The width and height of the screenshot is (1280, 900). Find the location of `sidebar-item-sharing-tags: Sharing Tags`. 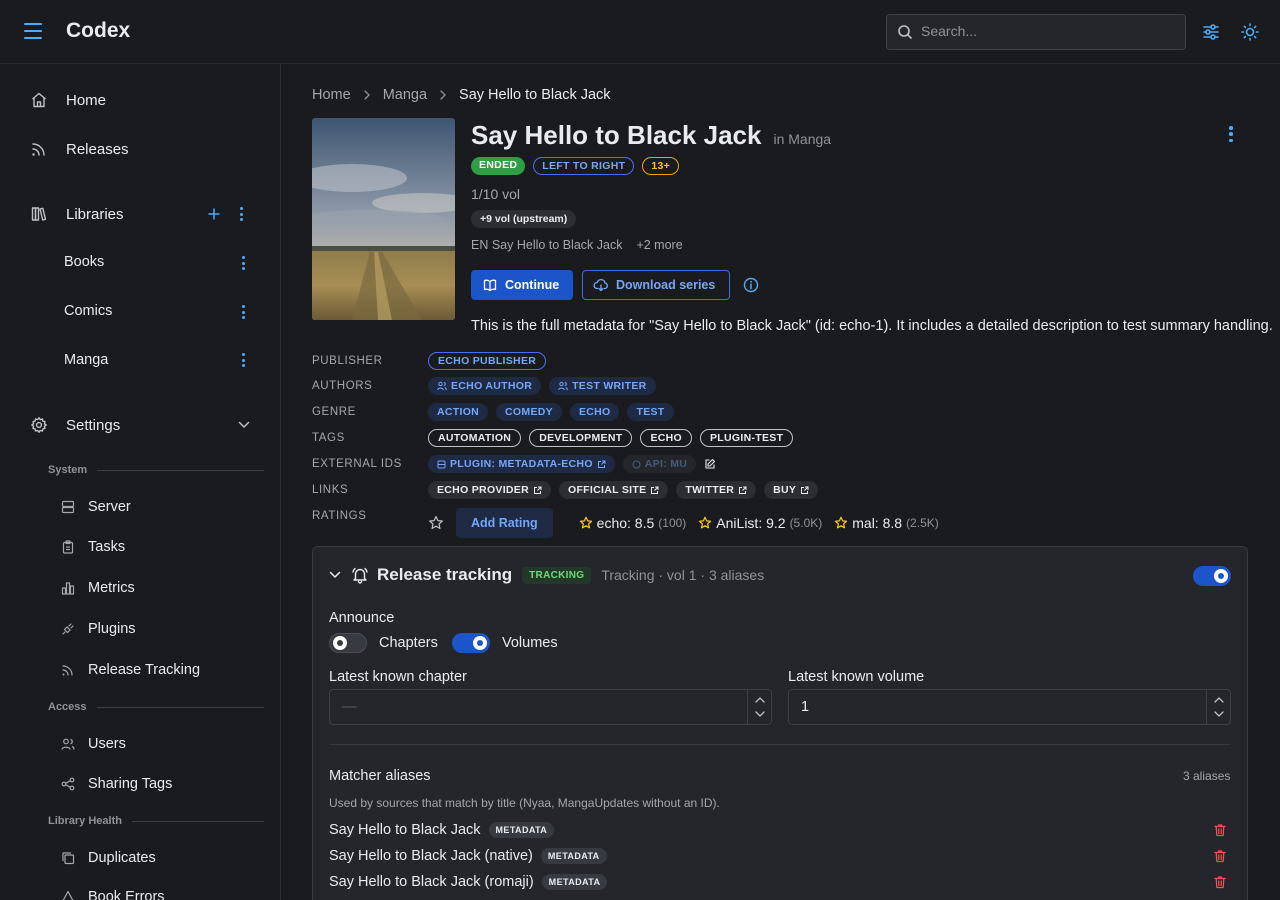

sidebar-item-sharing-tags: Sharing Tags is located at coordinates (158, 784).